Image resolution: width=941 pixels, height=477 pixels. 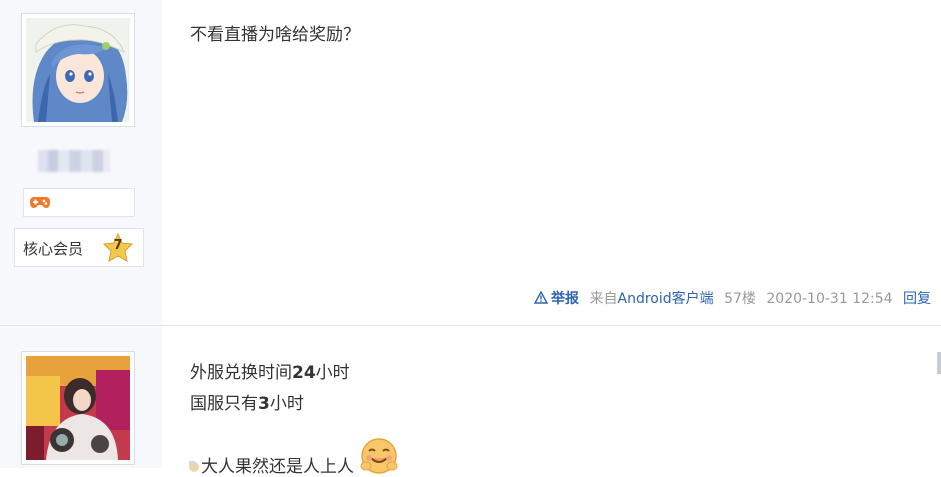 I want to click on floor-number: 57楼, so click(x=740, y=299).